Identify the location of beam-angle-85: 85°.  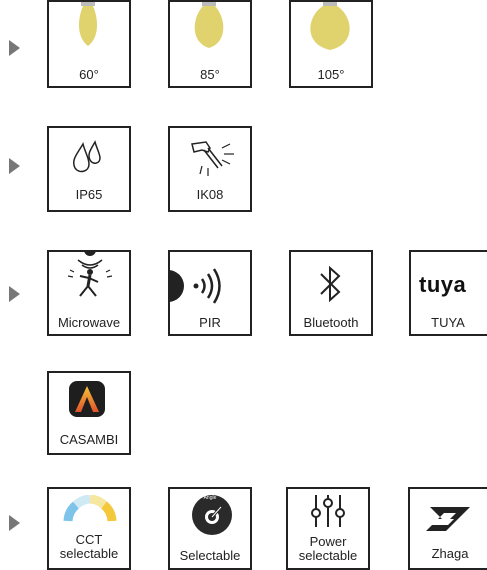
(210, 44).